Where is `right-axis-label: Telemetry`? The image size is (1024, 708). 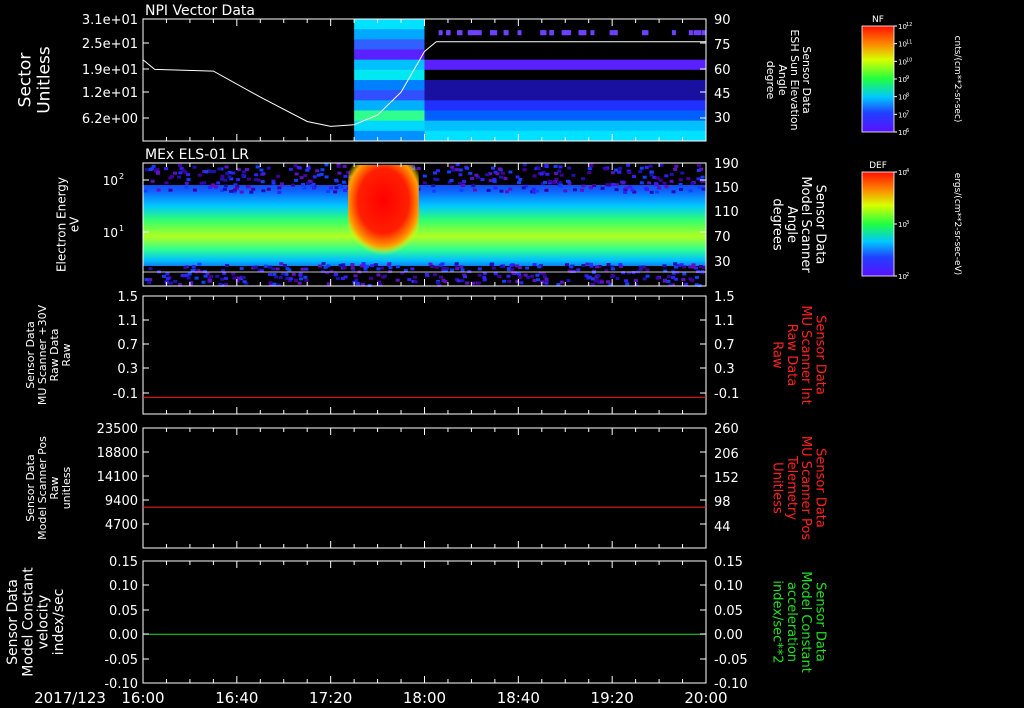 right-axis-label: Telemetry is located at coordinates (791, 487).